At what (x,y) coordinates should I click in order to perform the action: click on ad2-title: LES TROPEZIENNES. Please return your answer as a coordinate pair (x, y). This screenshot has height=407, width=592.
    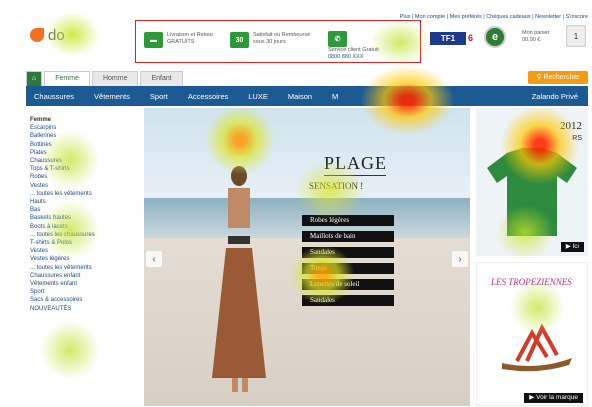
    Looking at the image, I should click on (531, 282).